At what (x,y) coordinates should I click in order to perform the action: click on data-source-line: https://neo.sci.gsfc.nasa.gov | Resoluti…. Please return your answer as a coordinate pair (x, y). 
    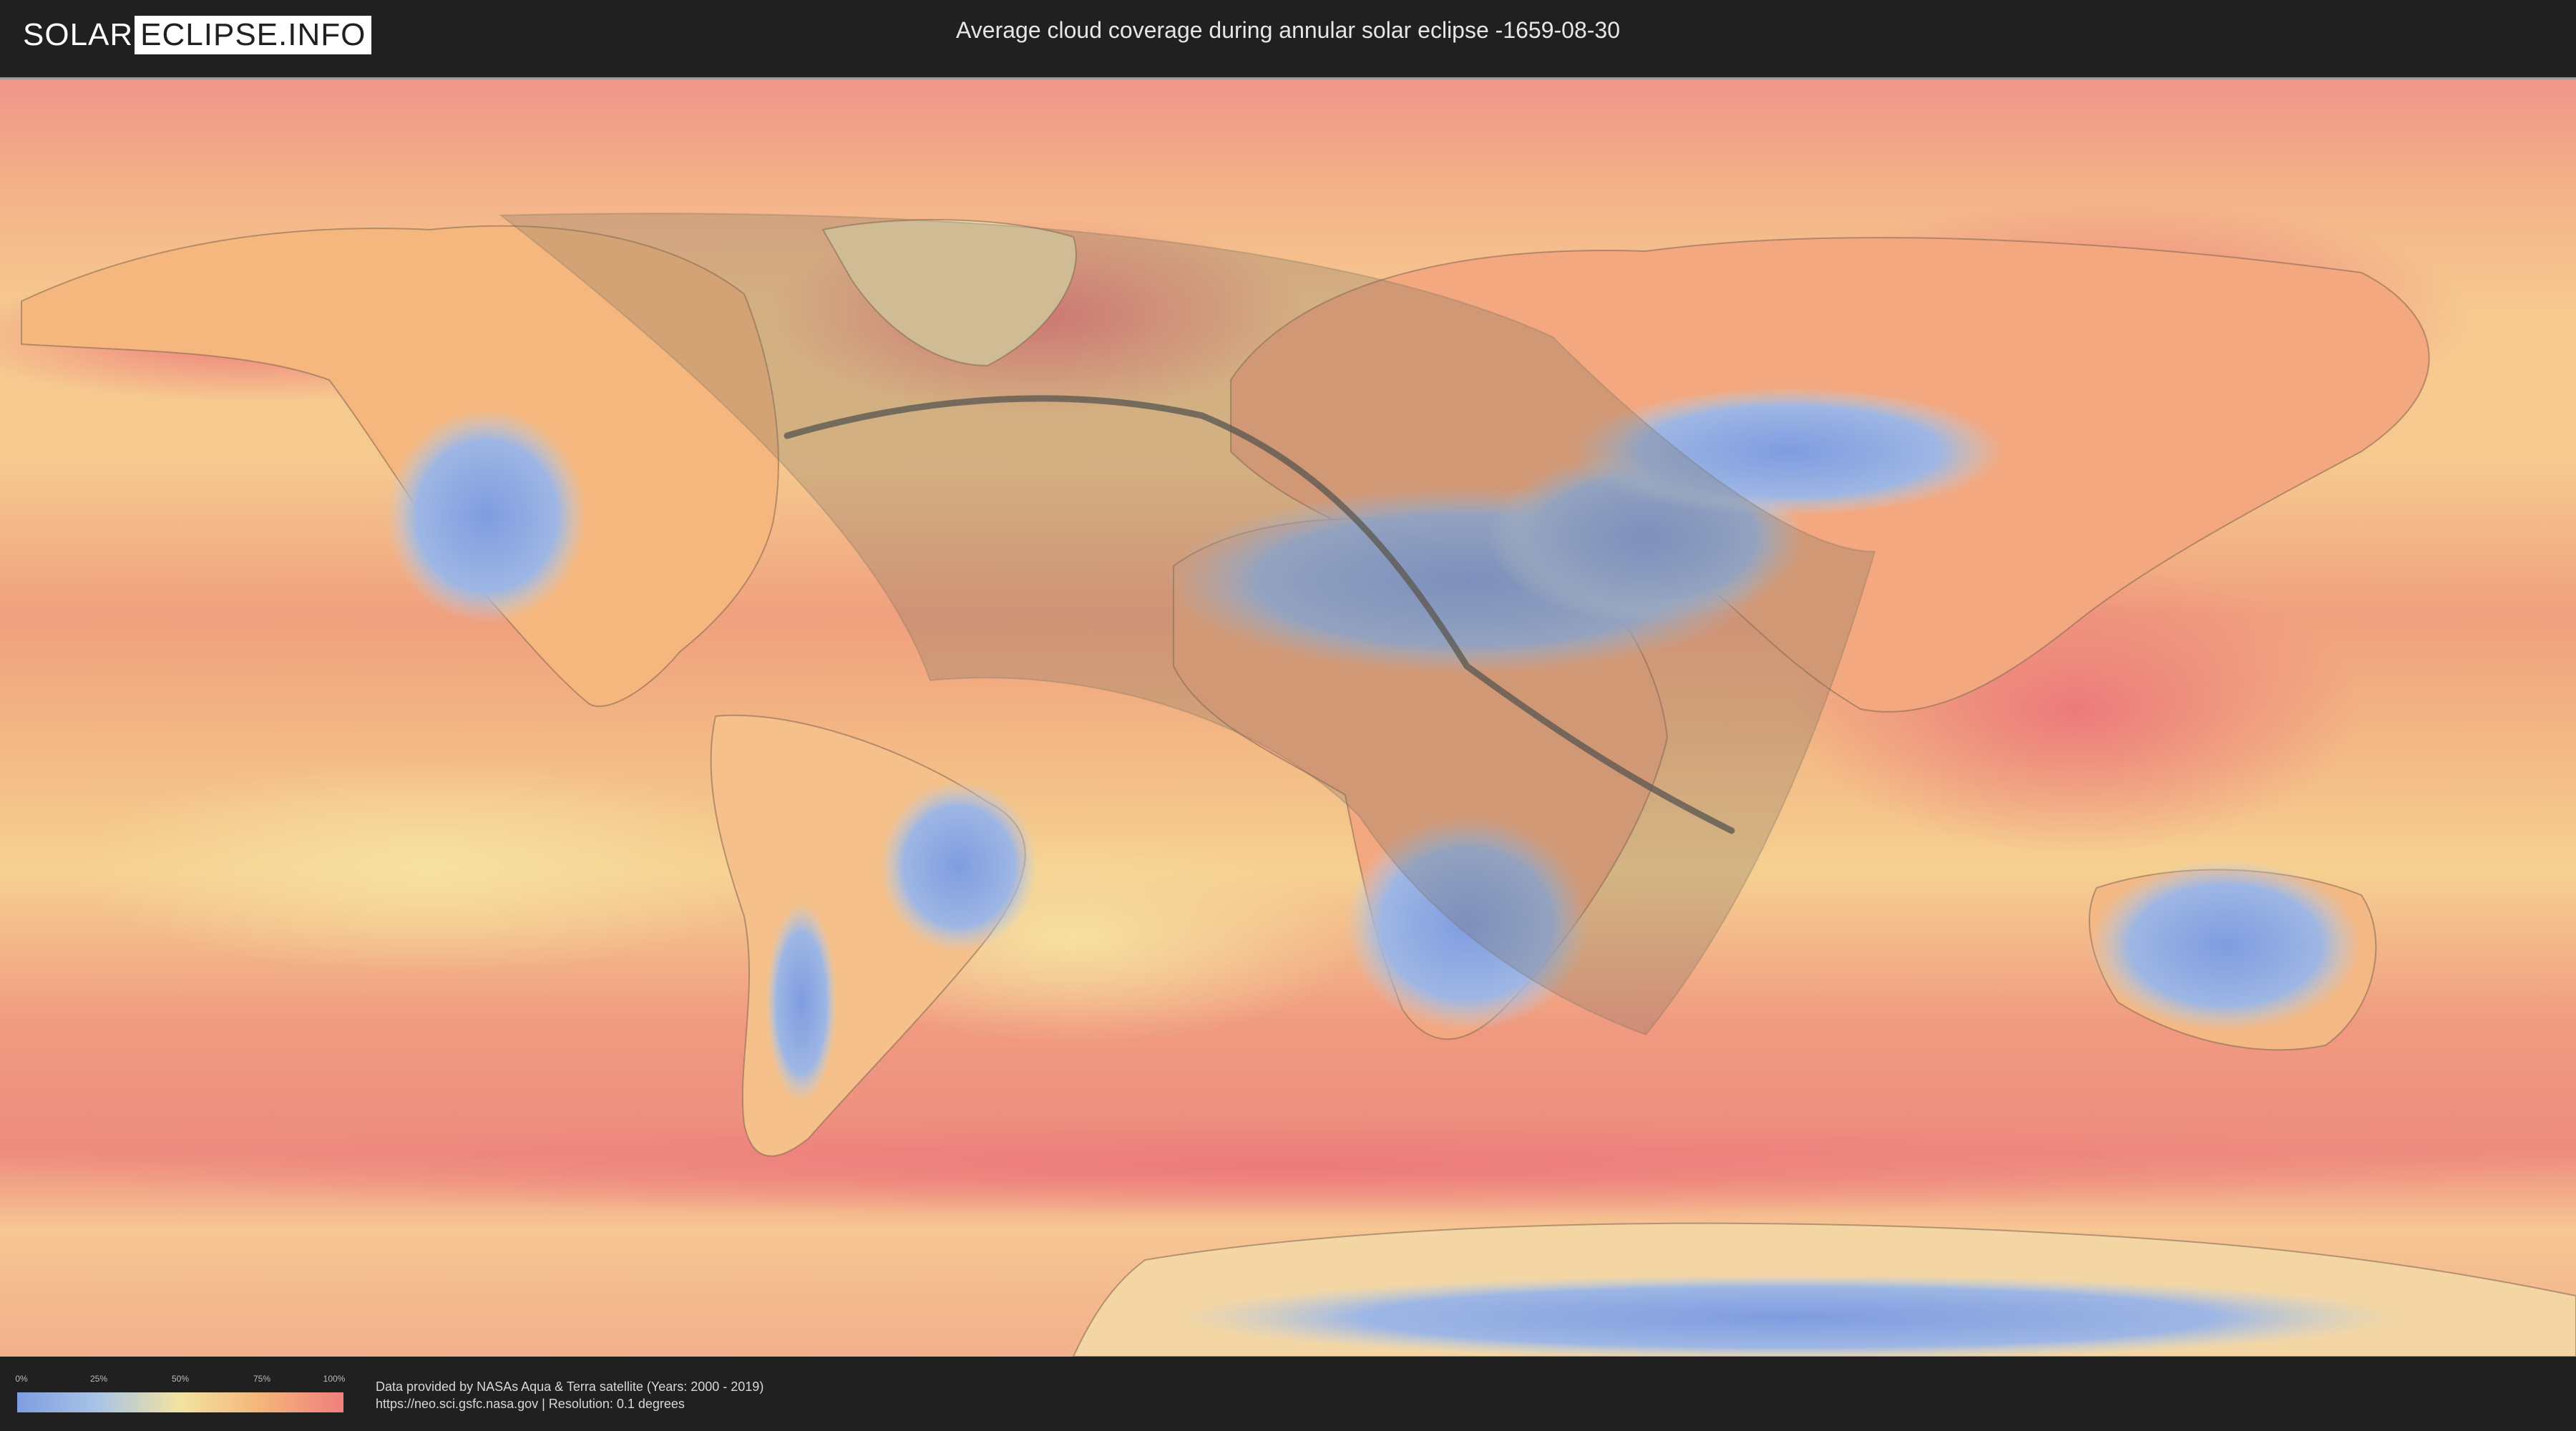
    Looking at the image, I should click on (530, 1404).